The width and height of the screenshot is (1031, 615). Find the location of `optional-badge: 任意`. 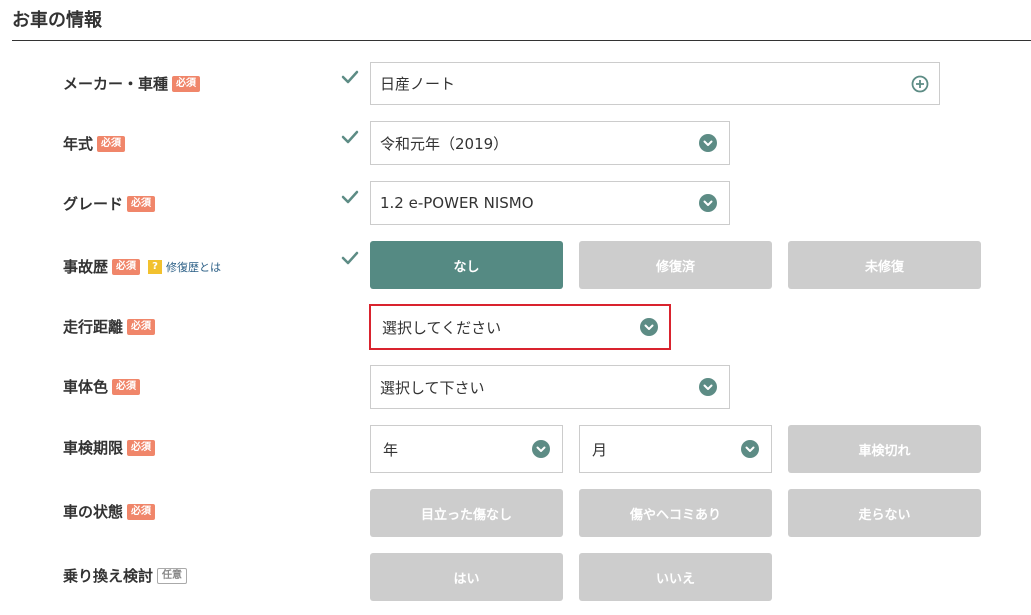

optional-badge: 任意 is located at coordinates (172, 575).